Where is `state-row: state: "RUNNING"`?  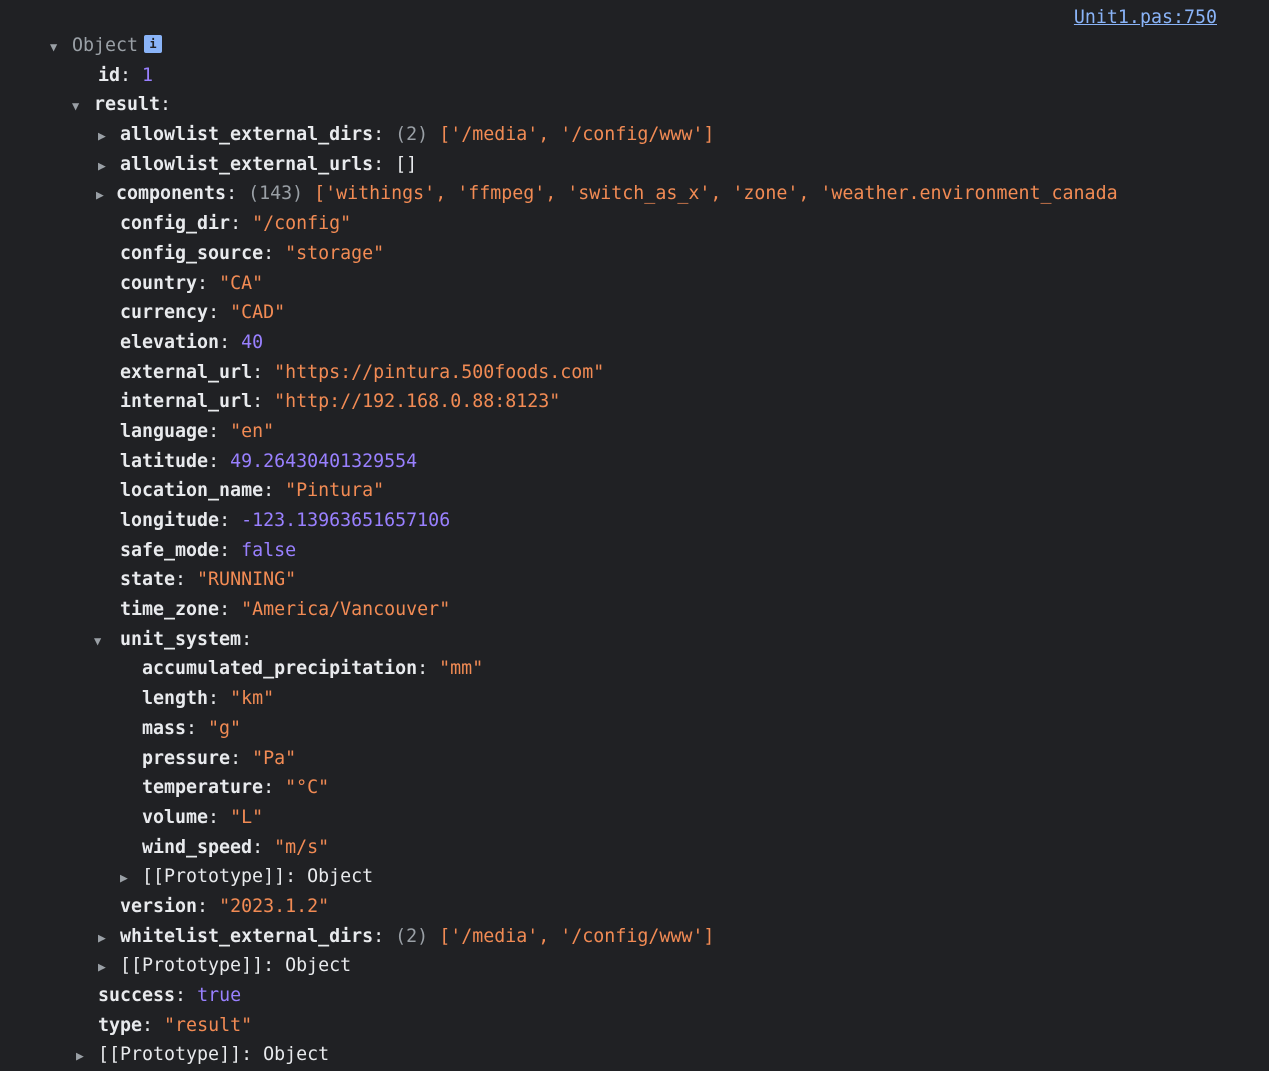
state-row: state: "RUNNING" is located at coordinates (208, 580).